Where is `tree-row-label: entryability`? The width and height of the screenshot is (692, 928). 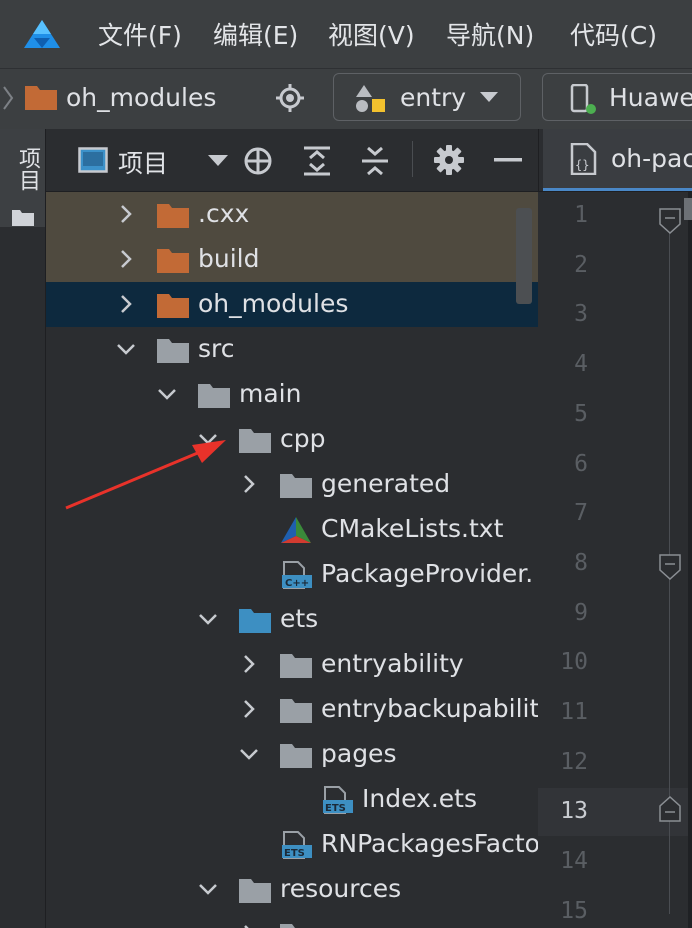
tree-row-label: entryability is located at coordinates (392, 663).